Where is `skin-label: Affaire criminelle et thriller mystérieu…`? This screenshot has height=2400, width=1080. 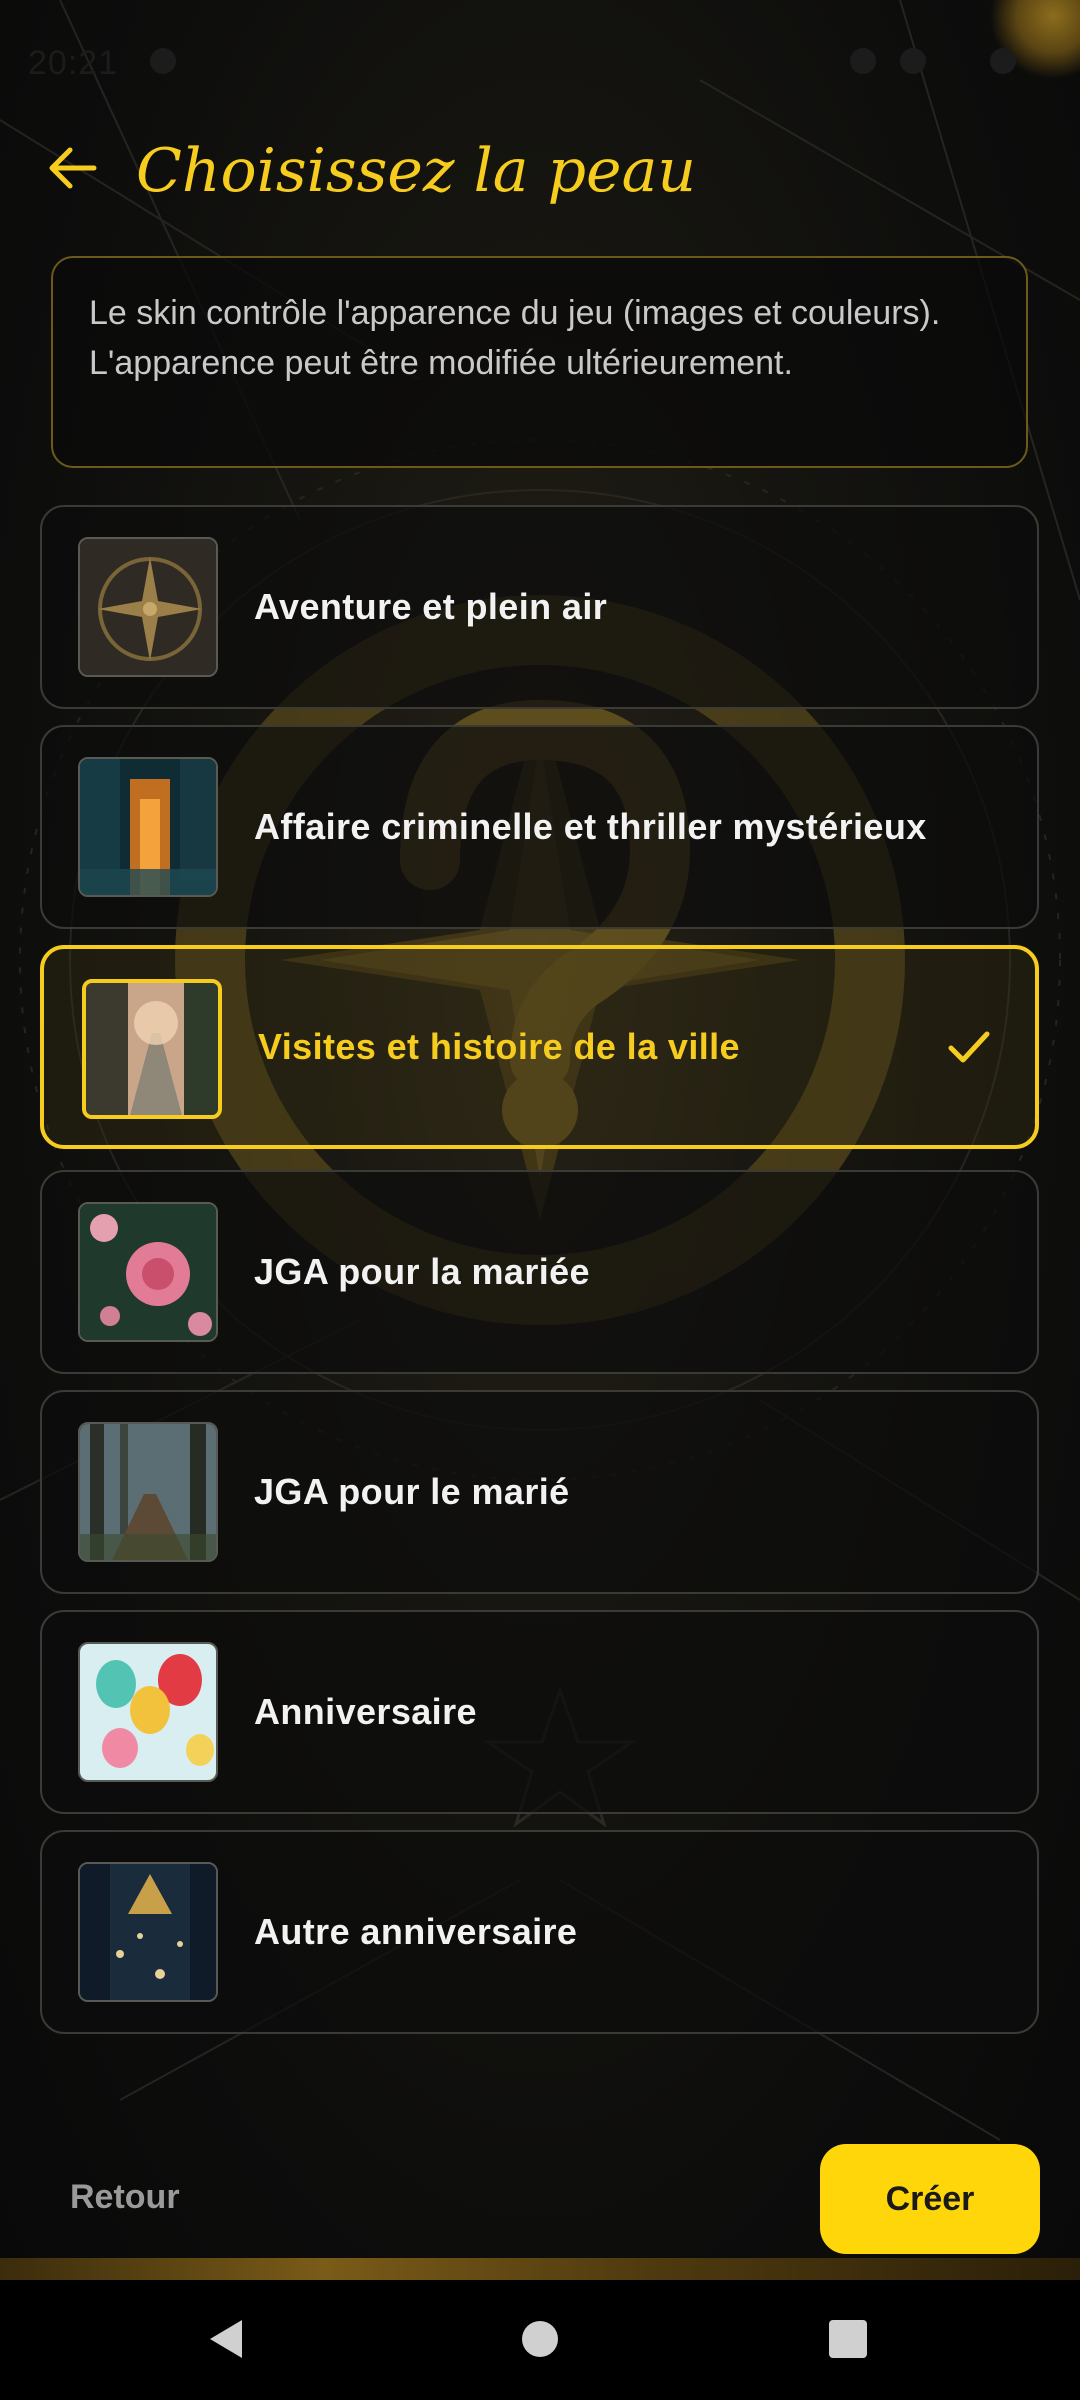
skin-label: Affaire criminelle et thriller mystérieu… is located at coordinates (590, 826).